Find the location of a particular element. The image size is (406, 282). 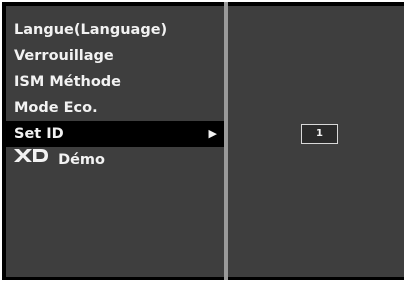

menu-item-label: Verrouillage is located at coordinates (64, 56).